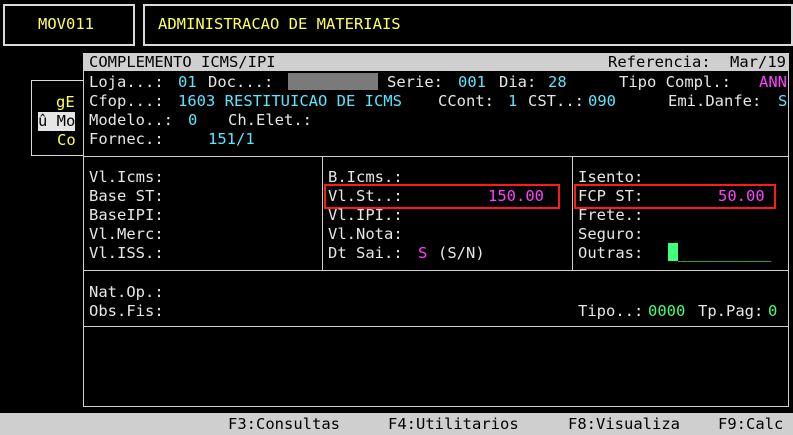 The height and width of the screenshot is (435, 793). Describe the element at coordinates (715, 101) in the screenshot. I see `emi-danfe-label: Emi.Danfe:` at that location.